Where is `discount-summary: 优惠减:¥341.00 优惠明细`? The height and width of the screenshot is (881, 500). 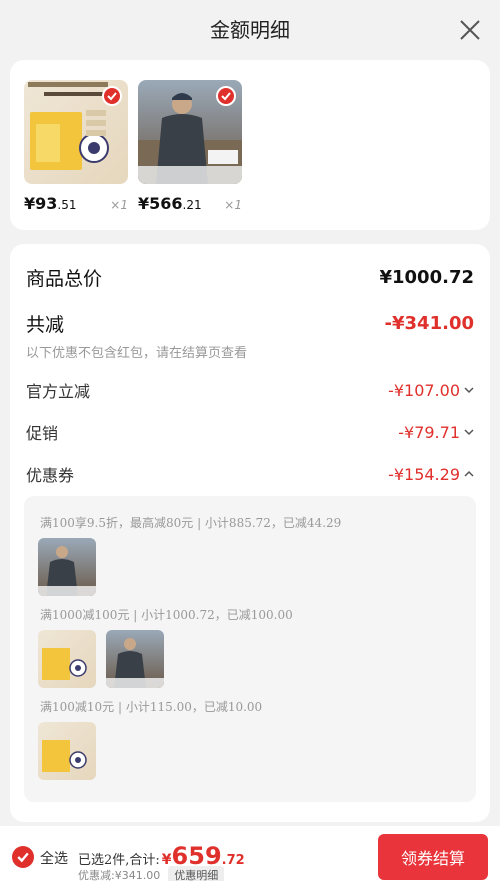 discount-summary: 优惠减:¥341.00 优惠明细 is located at coordinates (151, 873).